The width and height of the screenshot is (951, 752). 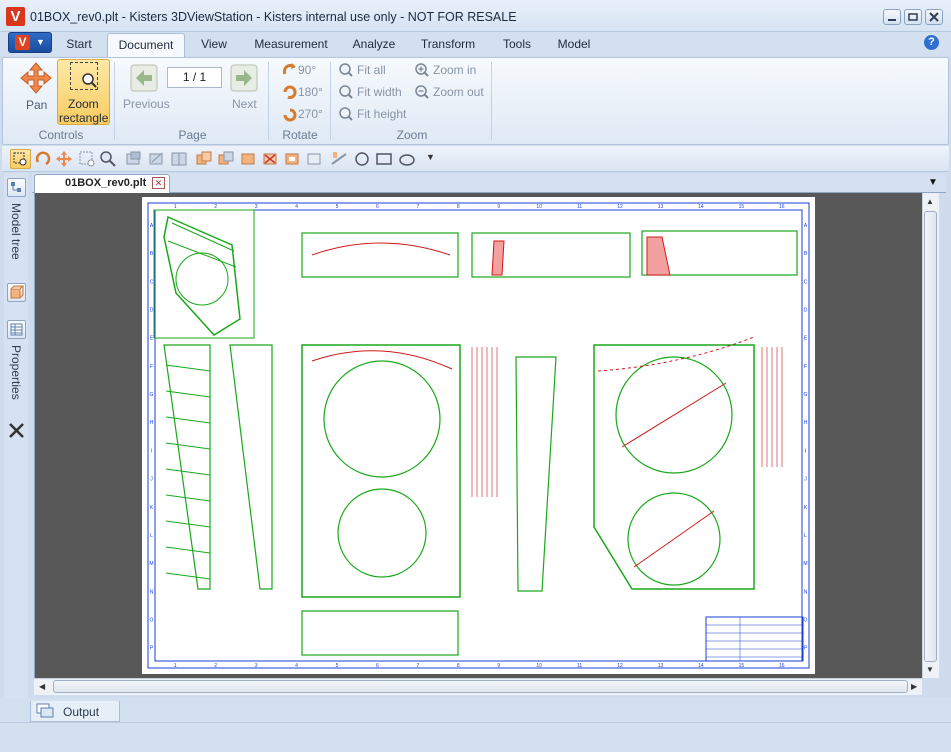 I want to click on magnifier-icon, so click(x=108, y=159).